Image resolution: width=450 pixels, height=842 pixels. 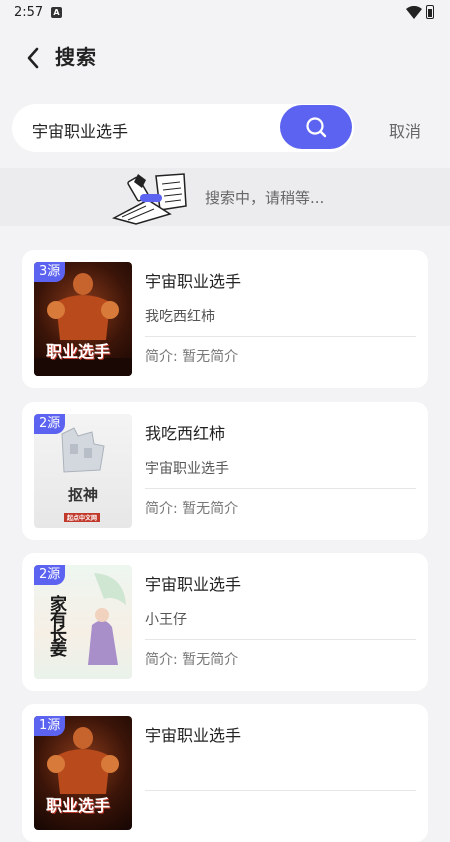 What do you see at coordinates (50, 272) in the screenshot?
I see `source-count-badge: 3源` at bounding box center [50, 272].